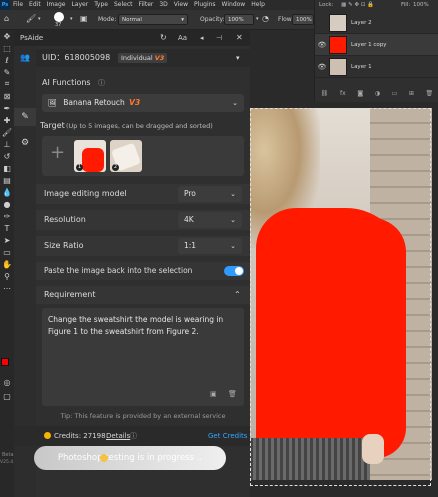 This screenshot has width=438, height=497. What do you see at coordinates (239, 19) in the screenshot?
I see `opacity-field: 100%` at bounding box center [239, 19].